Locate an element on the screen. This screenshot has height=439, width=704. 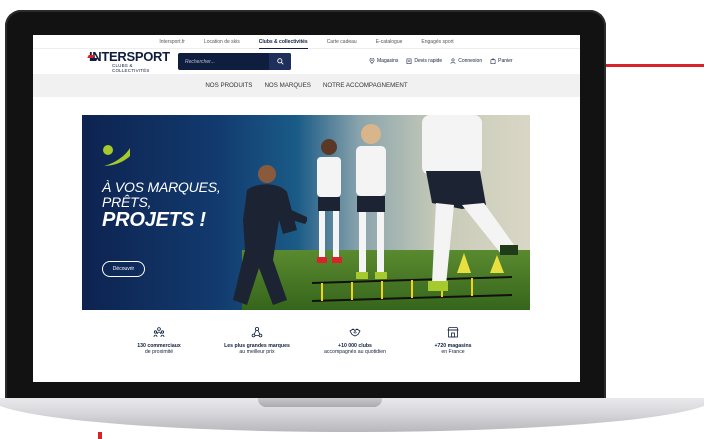
laptop-notch is located at coordinates (320, 402).